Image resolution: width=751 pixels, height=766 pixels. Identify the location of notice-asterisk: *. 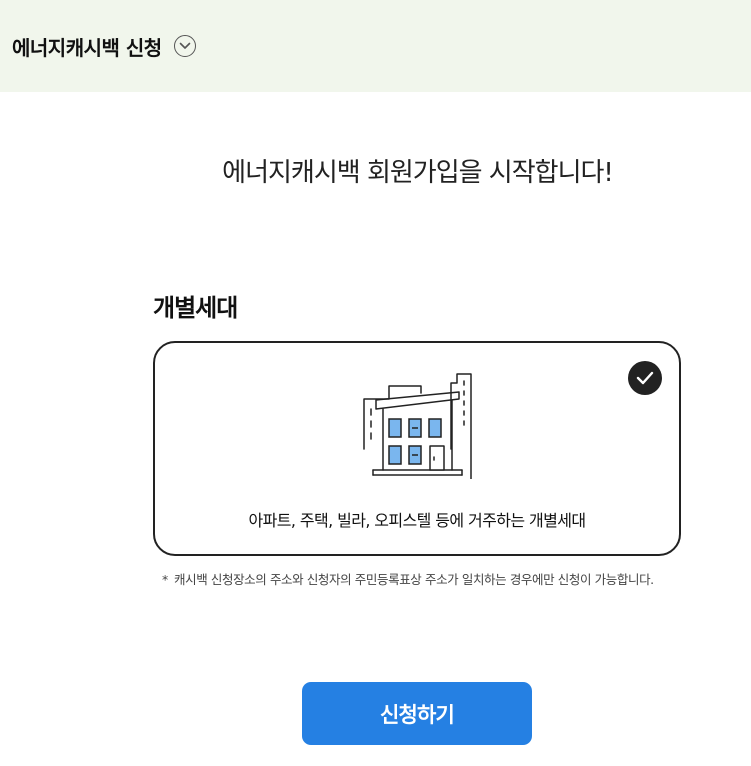
(165, 579).